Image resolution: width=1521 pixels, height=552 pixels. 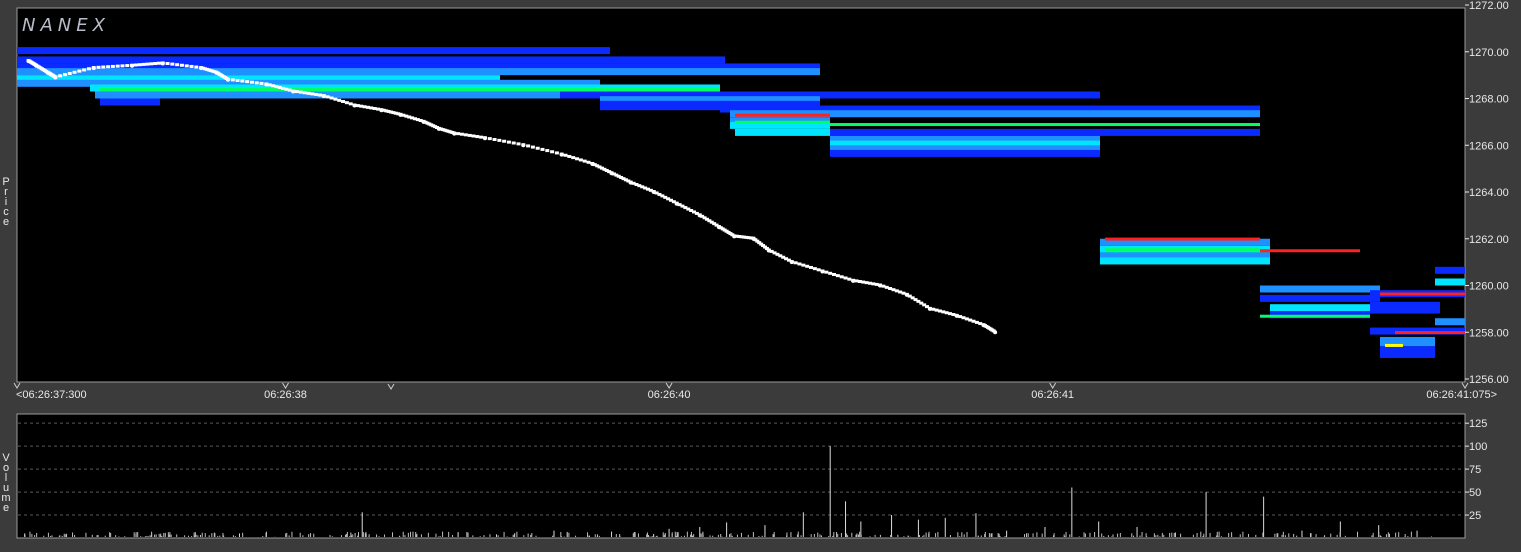 What do you see at coordinates (1489, 240) in the screenshot?
I see `price-y-tick-label: 1262.00` at bounding box center [1489, 240].